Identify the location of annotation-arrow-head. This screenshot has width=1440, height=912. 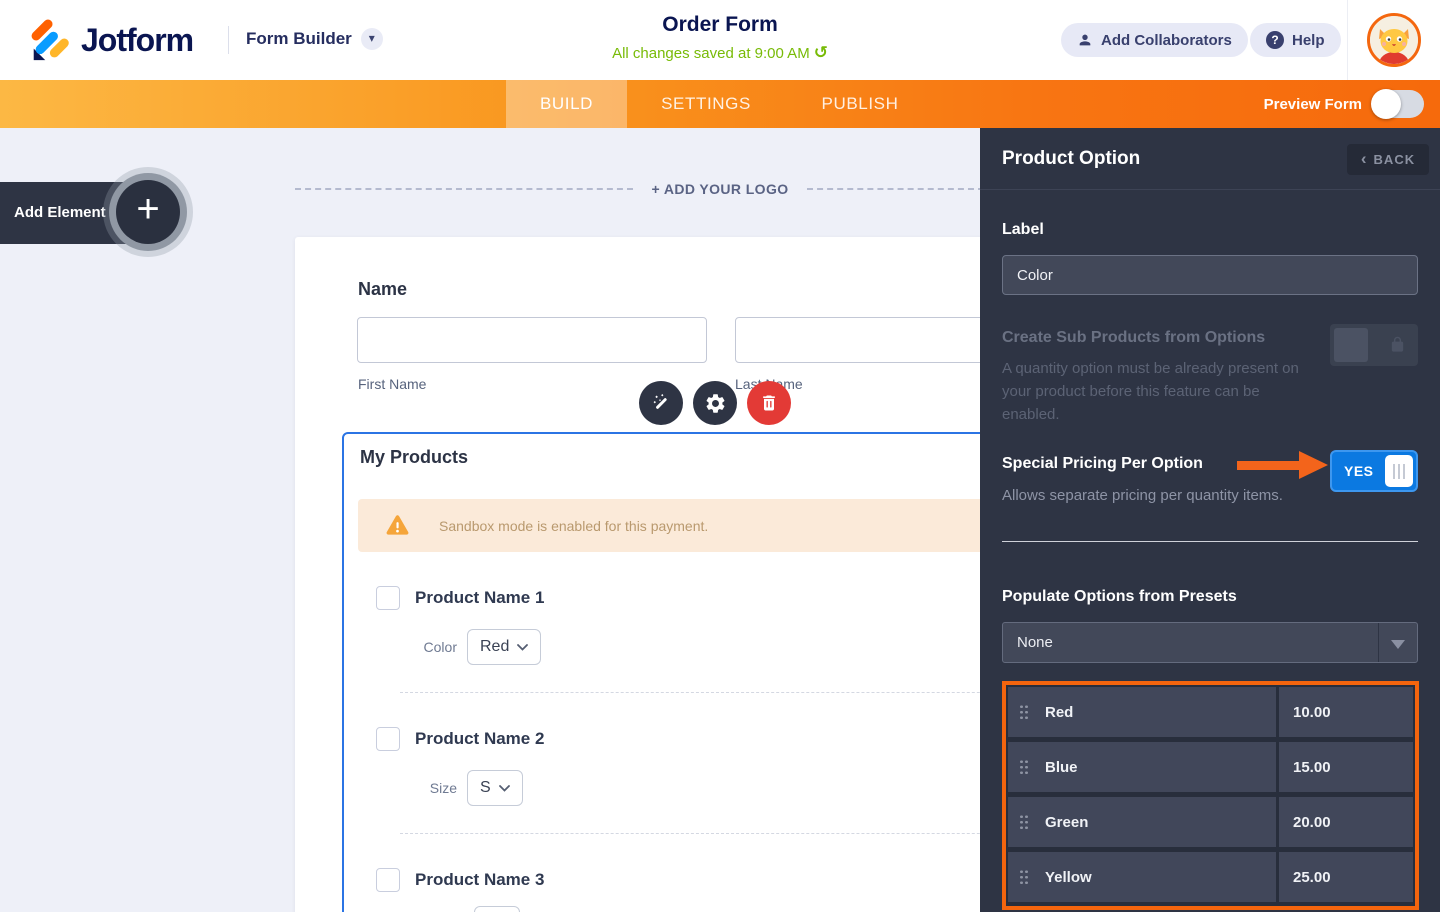
(1313, 465).